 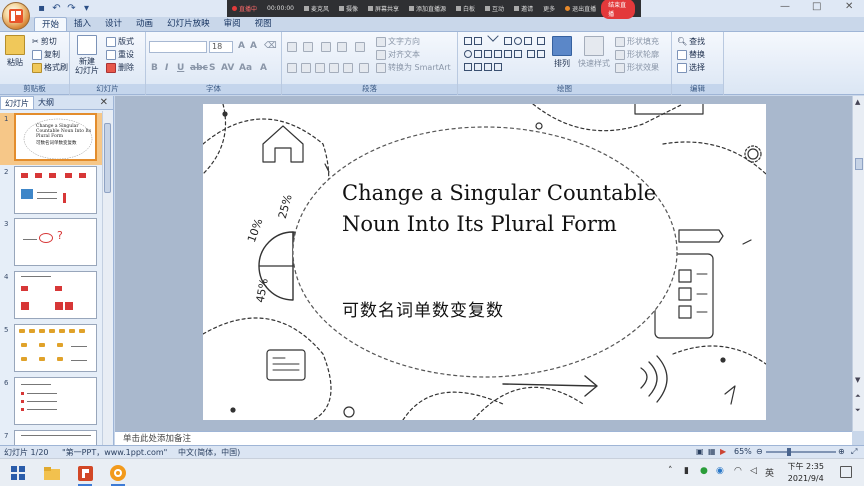 What do you see at coordinates (720, 471) in the screenshot?
I see `tray-network-icon: ◉` at bounding box center [720, 471].